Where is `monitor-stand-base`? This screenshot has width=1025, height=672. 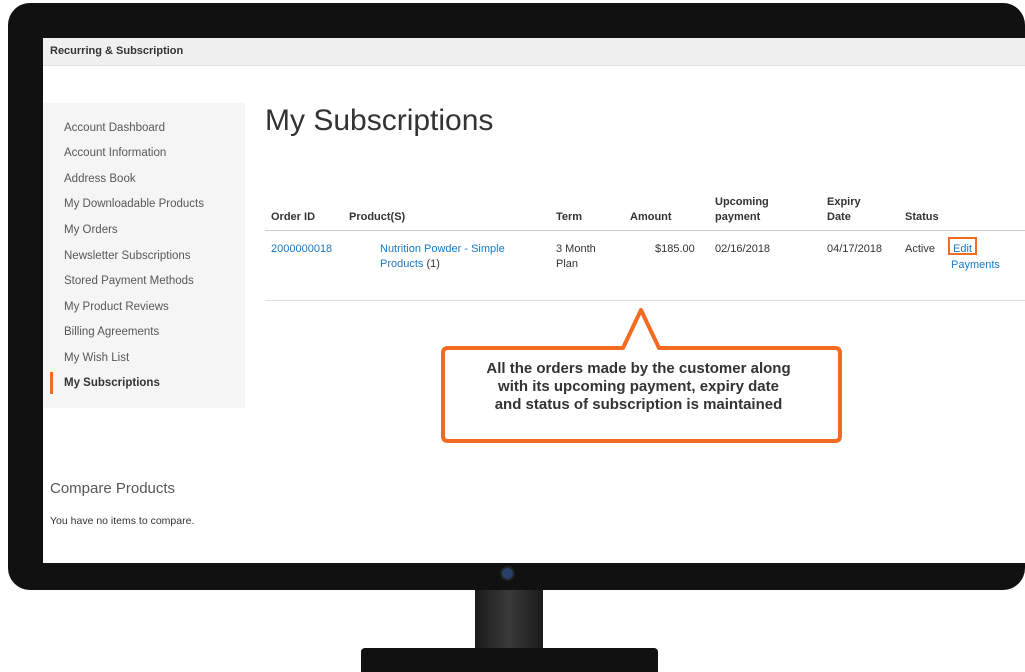
monitor-stand-base is located at coordinates (509, 660).